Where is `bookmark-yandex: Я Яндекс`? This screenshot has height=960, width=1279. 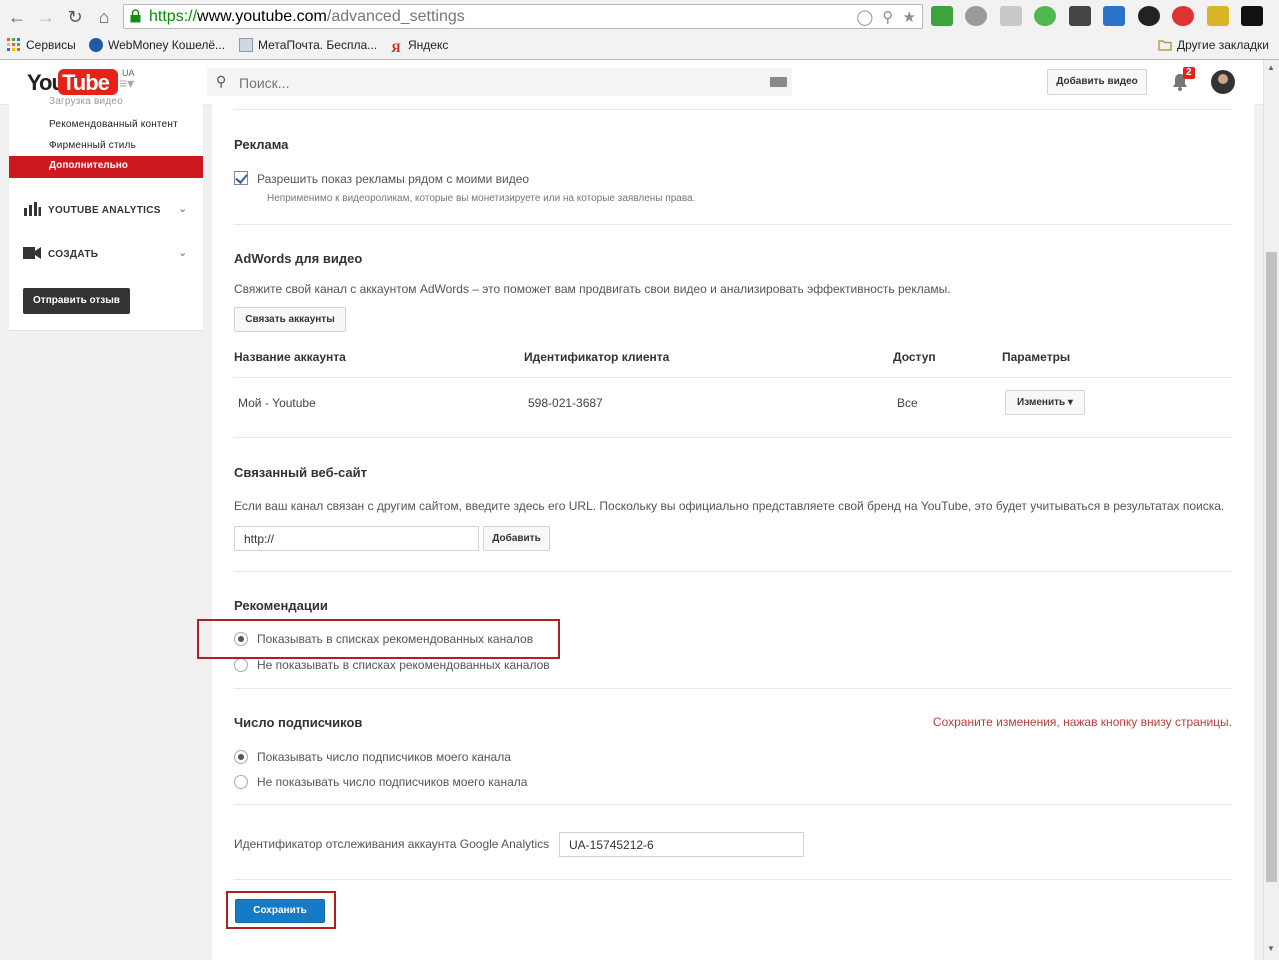 bookmark-yandex: Я Яндекс is located at coordinates (418, 46).